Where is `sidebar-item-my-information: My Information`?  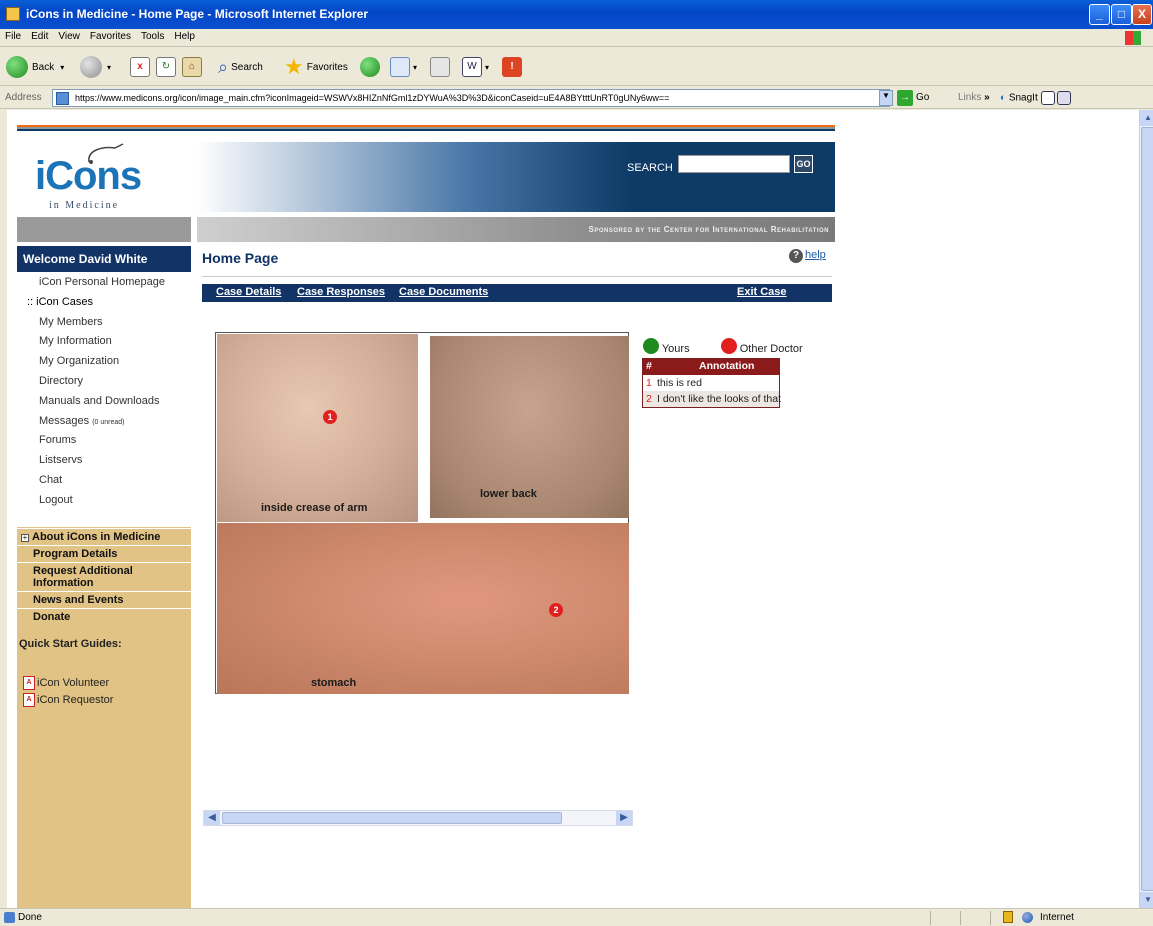 sidebar-item-my-information: My Information is located at coordinates (104, 345).